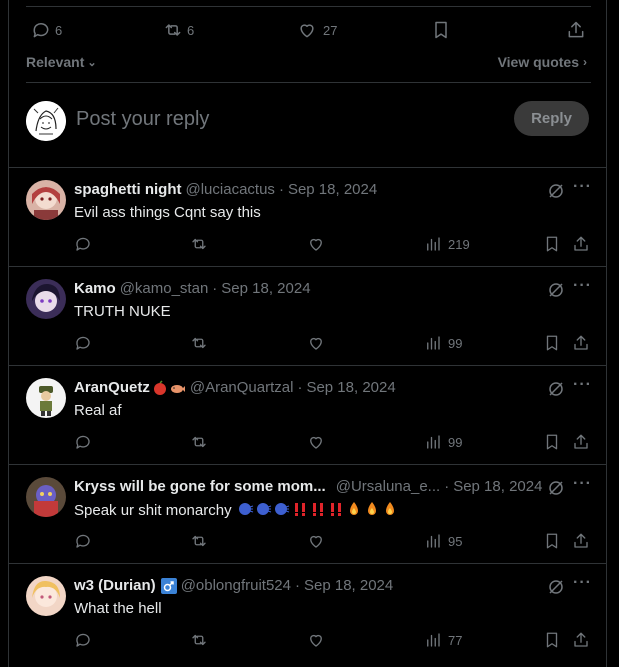 The height and width of the screenshot is (667, 619). Describe the element at coordinates (167, 212) in the screenshot. I see `reply-text: Evil ass things Cqnt say this` at that location.